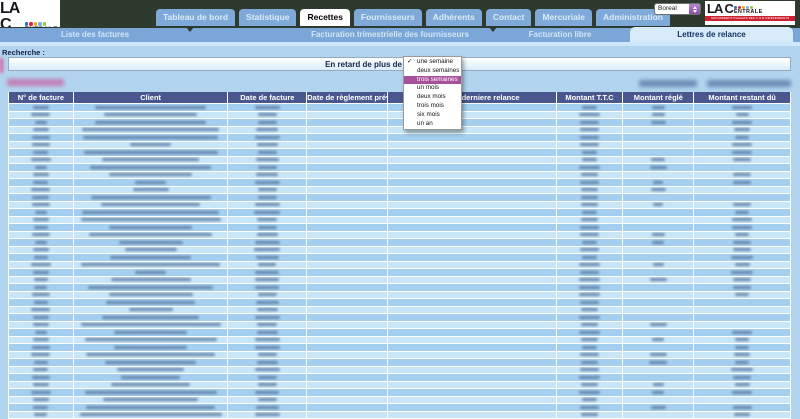 Image resolution: width=800 pixels, height=419 pixels. I want to click on menu-item-une-semaine: ✓ une semaine, so click(432, 62).